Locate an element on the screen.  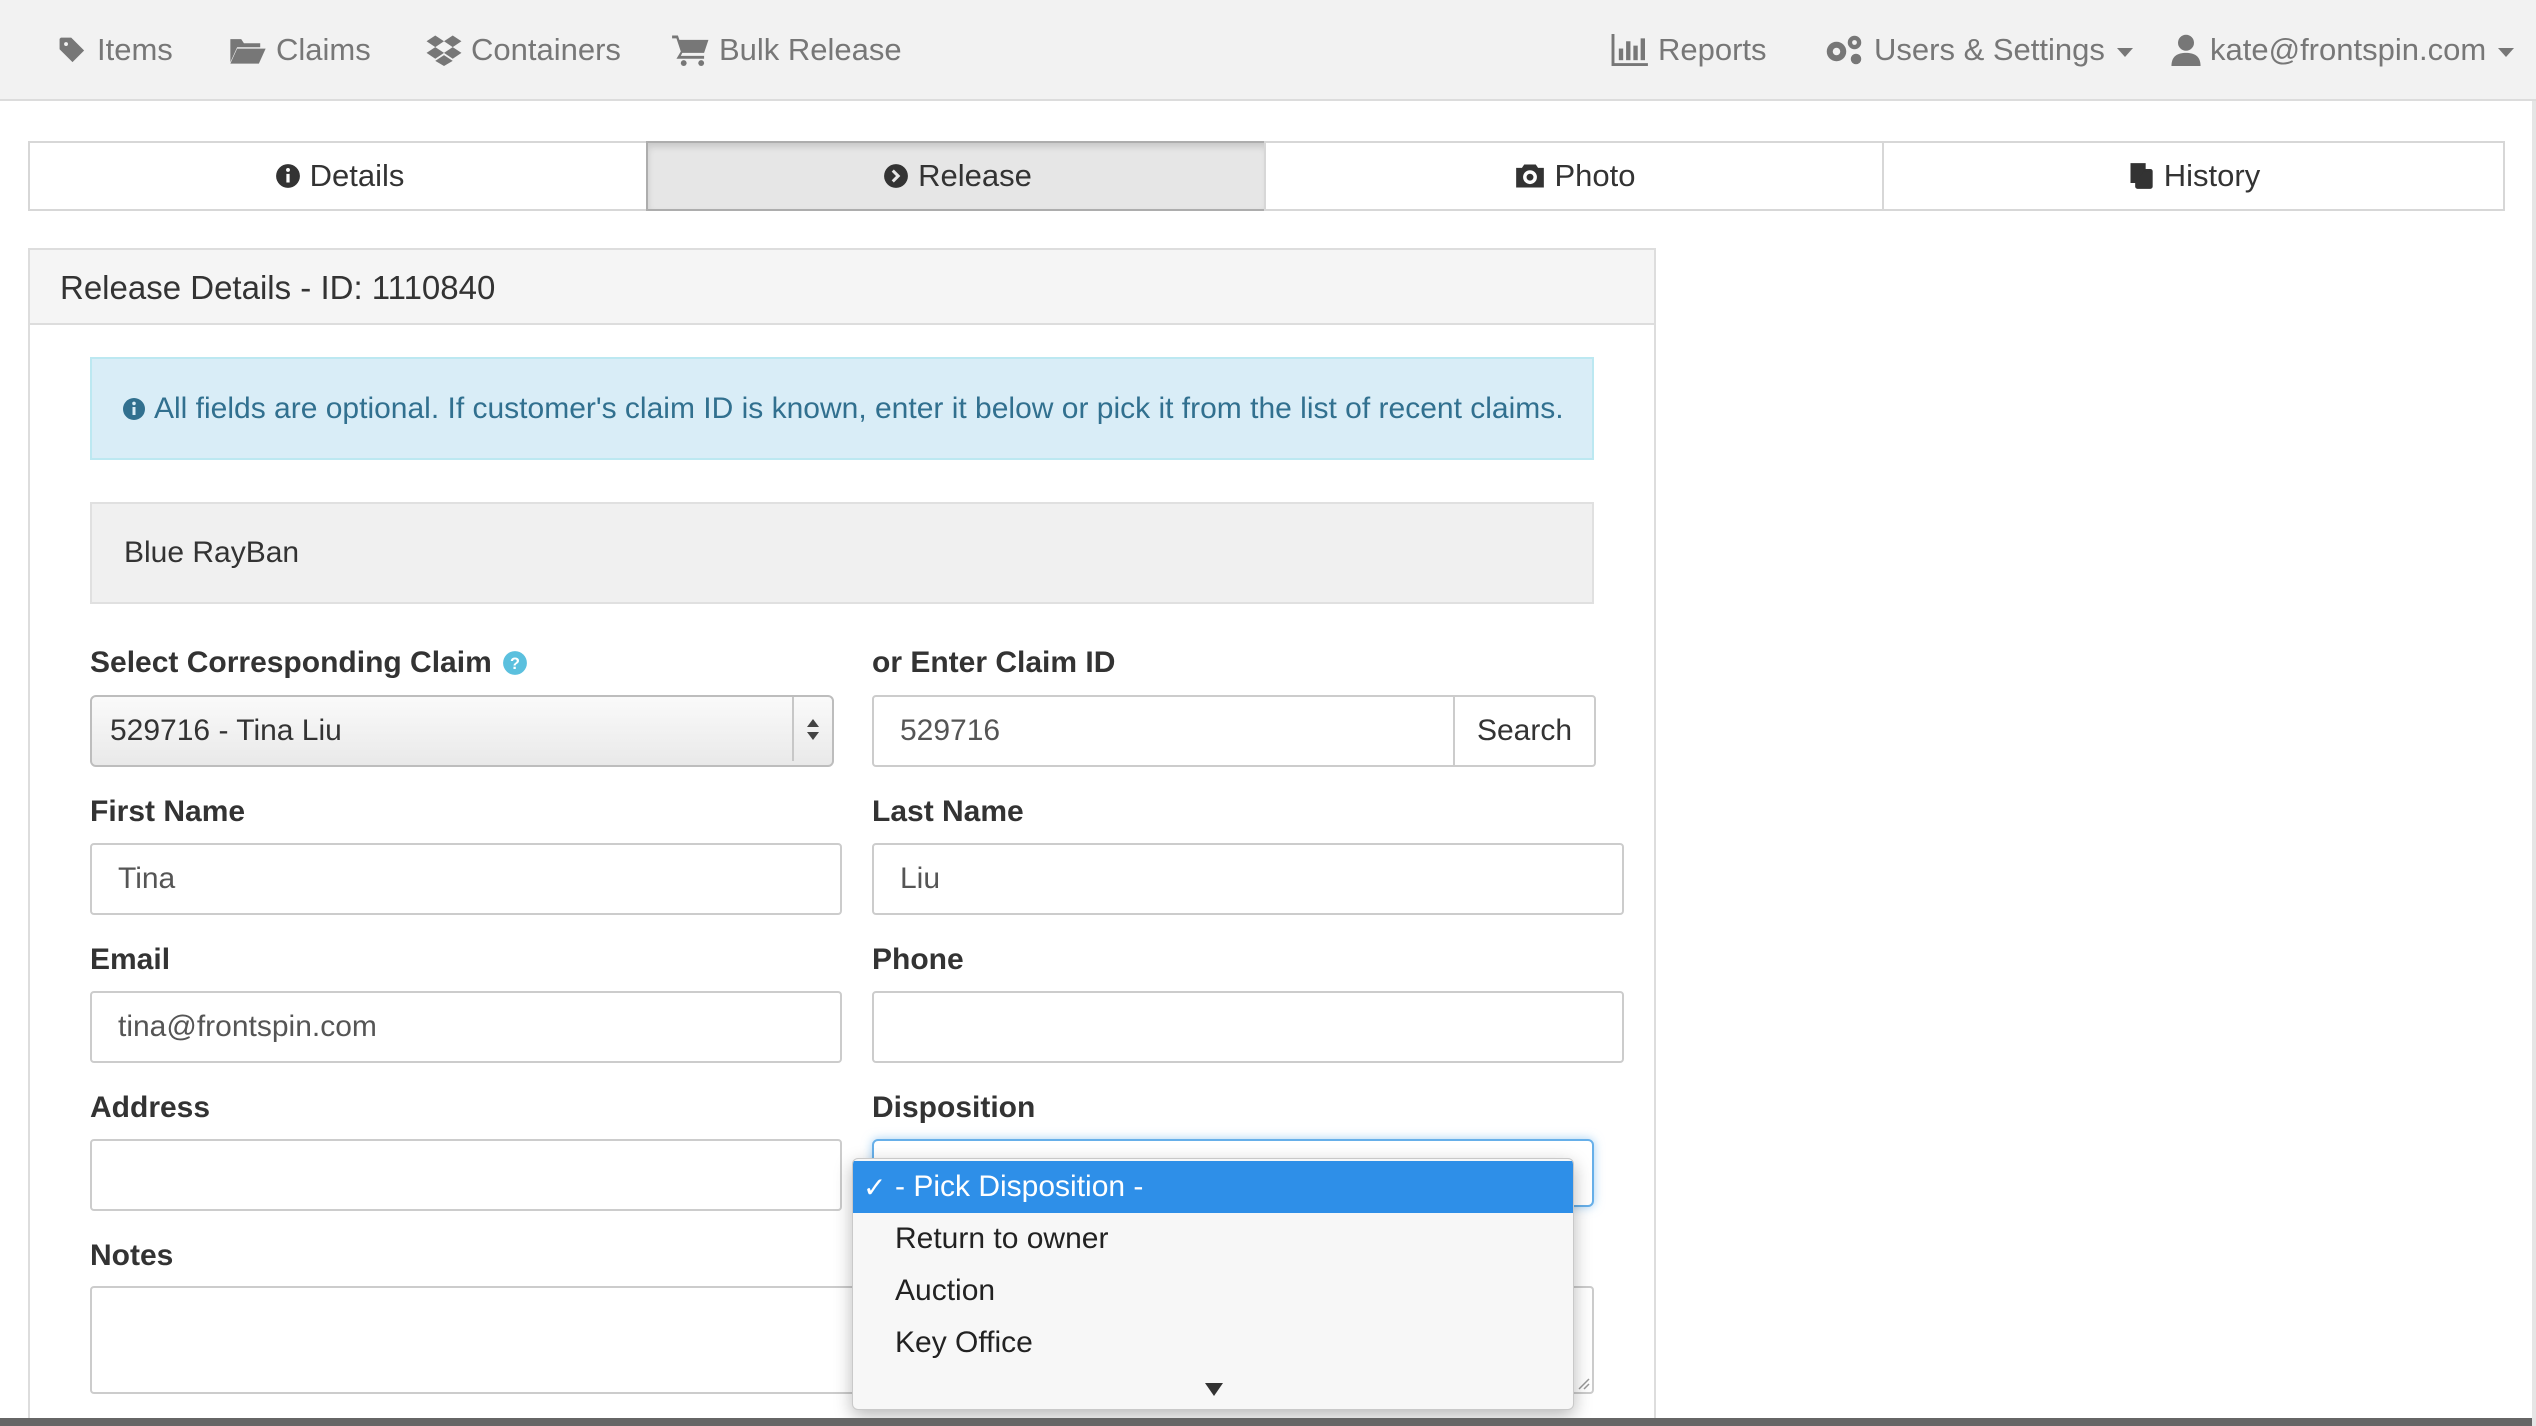
claim-select-value: 529716 - Tina Liu is located at coordinates (226, 730).